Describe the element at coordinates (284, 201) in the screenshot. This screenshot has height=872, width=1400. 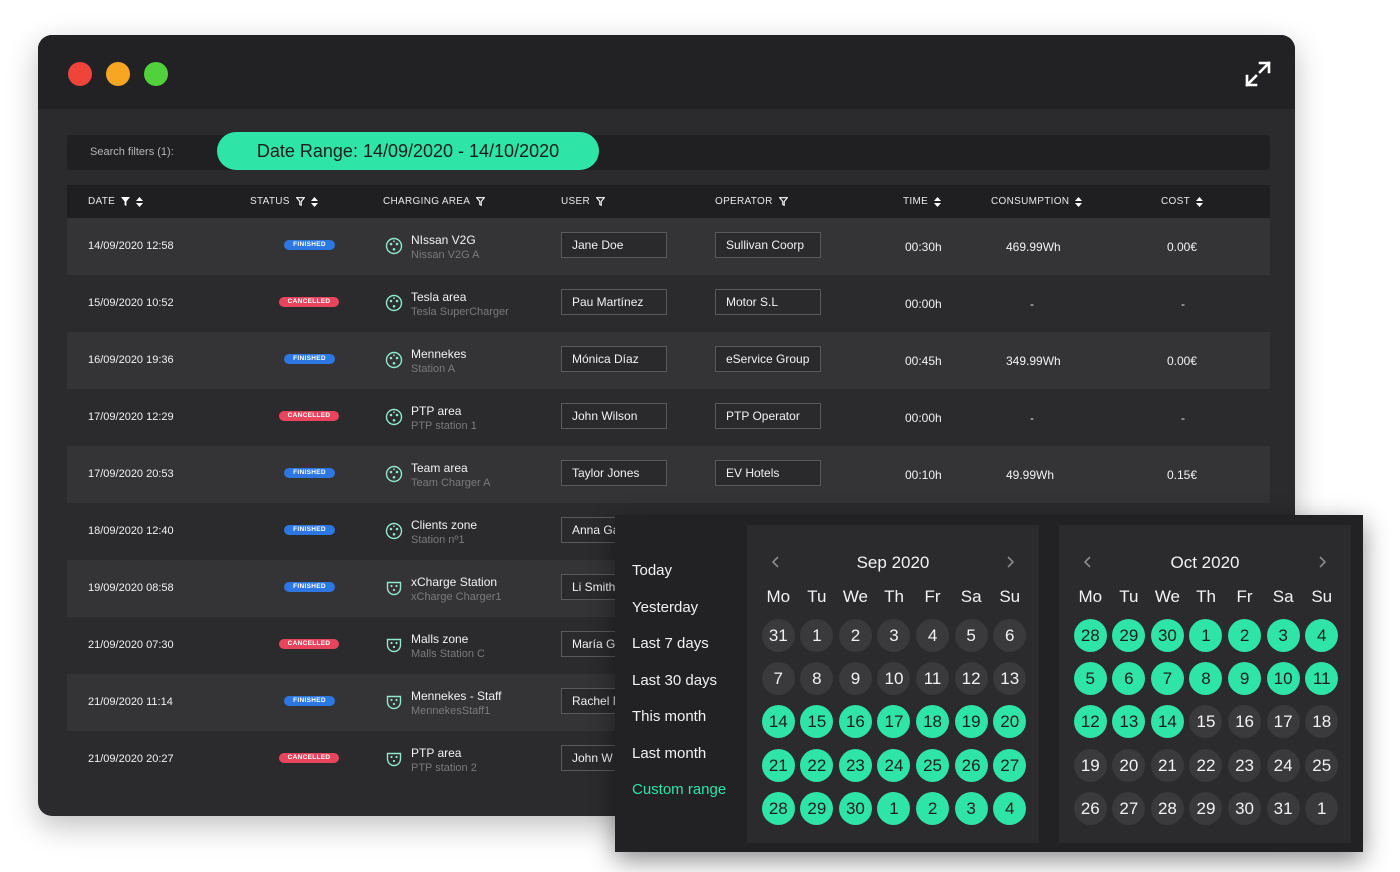
I see `column-header-status: STATUS` at that location.